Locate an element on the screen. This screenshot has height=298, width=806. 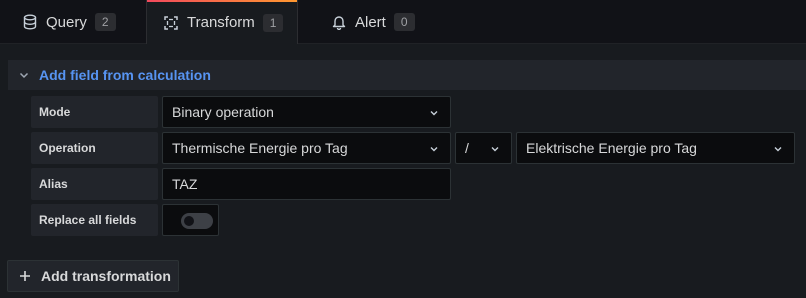
tab-query: Query 2 is located at coordinates (69, 22).